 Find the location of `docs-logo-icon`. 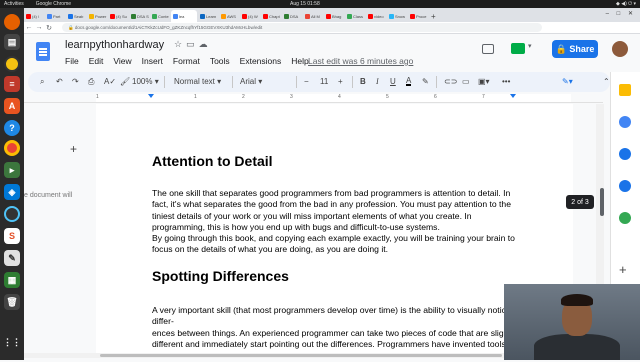

docs-logo-icon is located at coordinates (43, 51).